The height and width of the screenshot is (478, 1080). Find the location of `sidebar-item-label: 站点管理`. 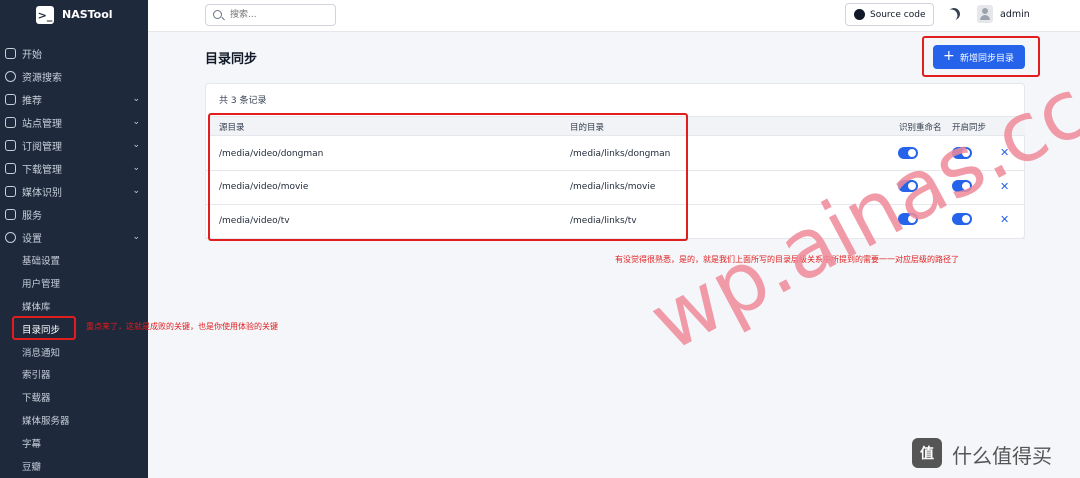

sidebar-item-label: 站点管理 is located at coordinates (42, 124).